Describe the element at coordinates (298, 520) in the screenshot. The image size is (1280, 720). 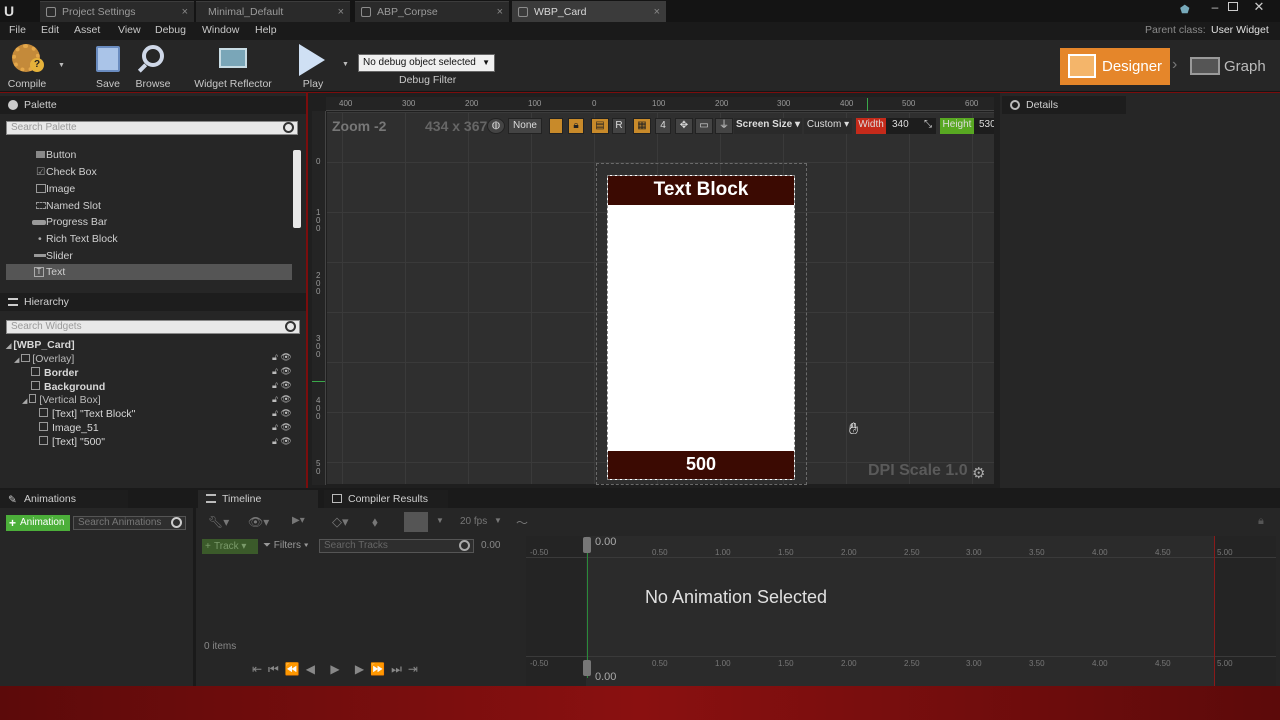
I see `play-icon: ▶▾` at that location.